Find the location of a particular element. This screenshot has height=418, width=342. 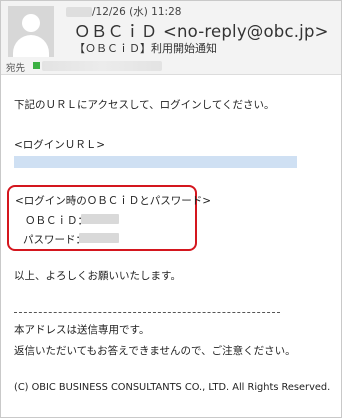

redacted-obcid-value is located at coordinates (100, 219).